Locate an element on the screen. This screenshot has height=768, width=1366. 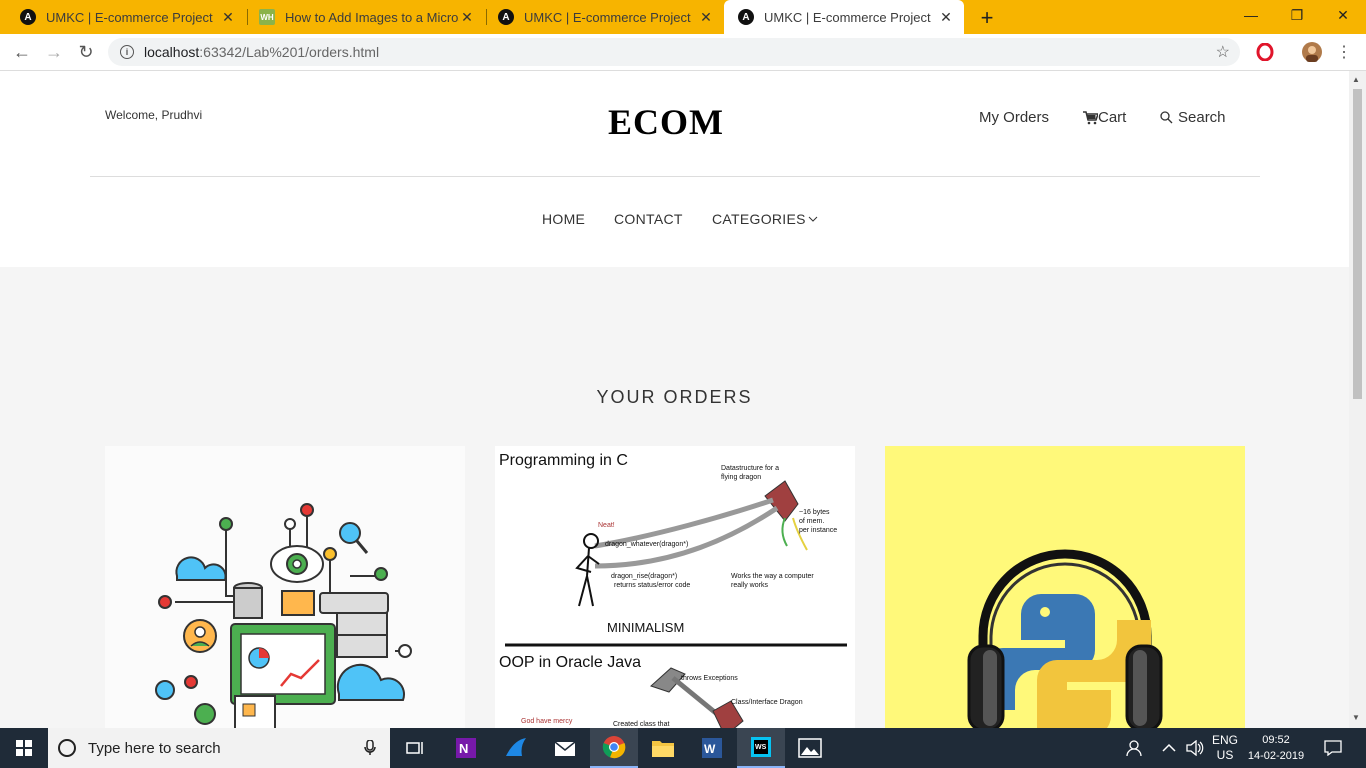
word-icon: W is located at coordinates (712, 748).